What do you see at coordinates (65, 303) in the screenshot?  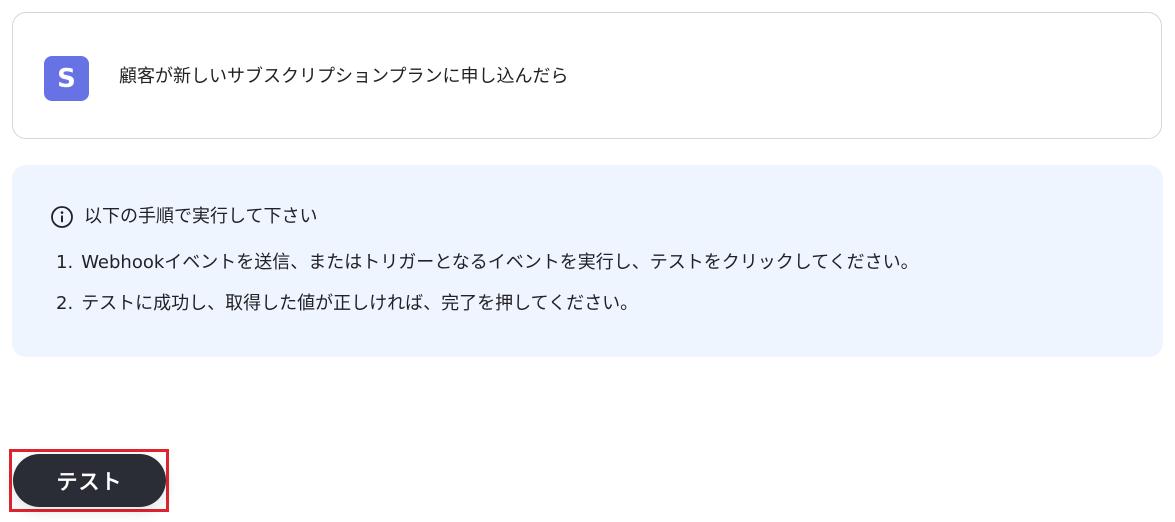 I see `step-number: 2.` at bounding box center [65, 303].